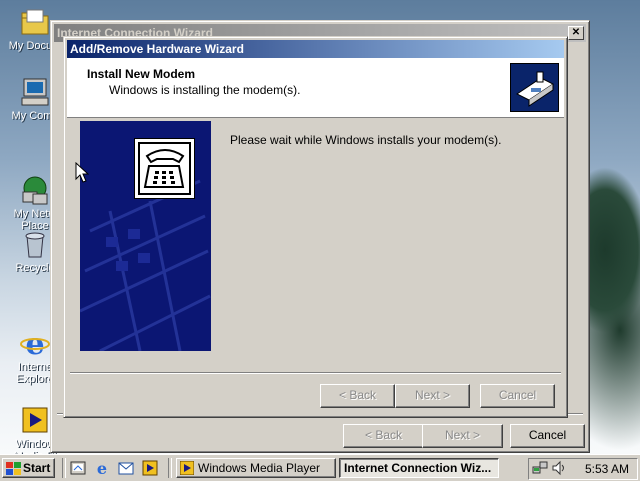 The image size is (640, 481). What do you see at coordinates (315, 49) in the screenshot?
I see `window-title-bar: Add/Remove Hardware Wizard` at bounding box center [315, 49].